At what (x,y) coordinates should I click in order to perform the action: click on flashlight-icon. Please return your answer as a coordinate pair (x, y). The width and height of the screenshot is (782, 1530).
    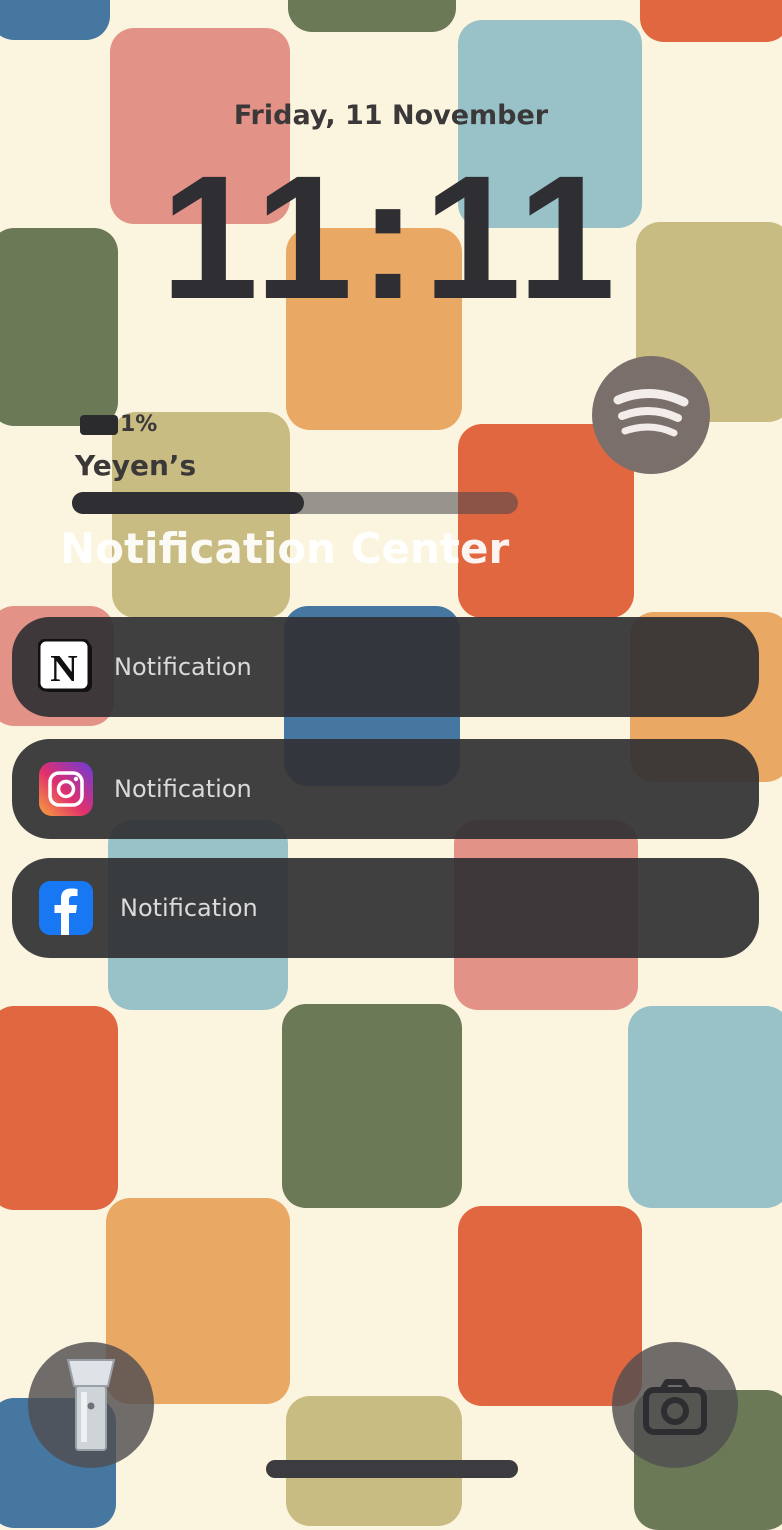
    Looking at the image, I should click on (91, 1405).